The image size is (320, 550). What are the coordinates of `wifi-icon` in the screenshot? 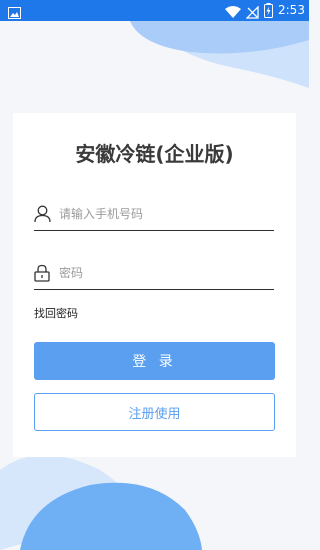 It's located at (233, 13).